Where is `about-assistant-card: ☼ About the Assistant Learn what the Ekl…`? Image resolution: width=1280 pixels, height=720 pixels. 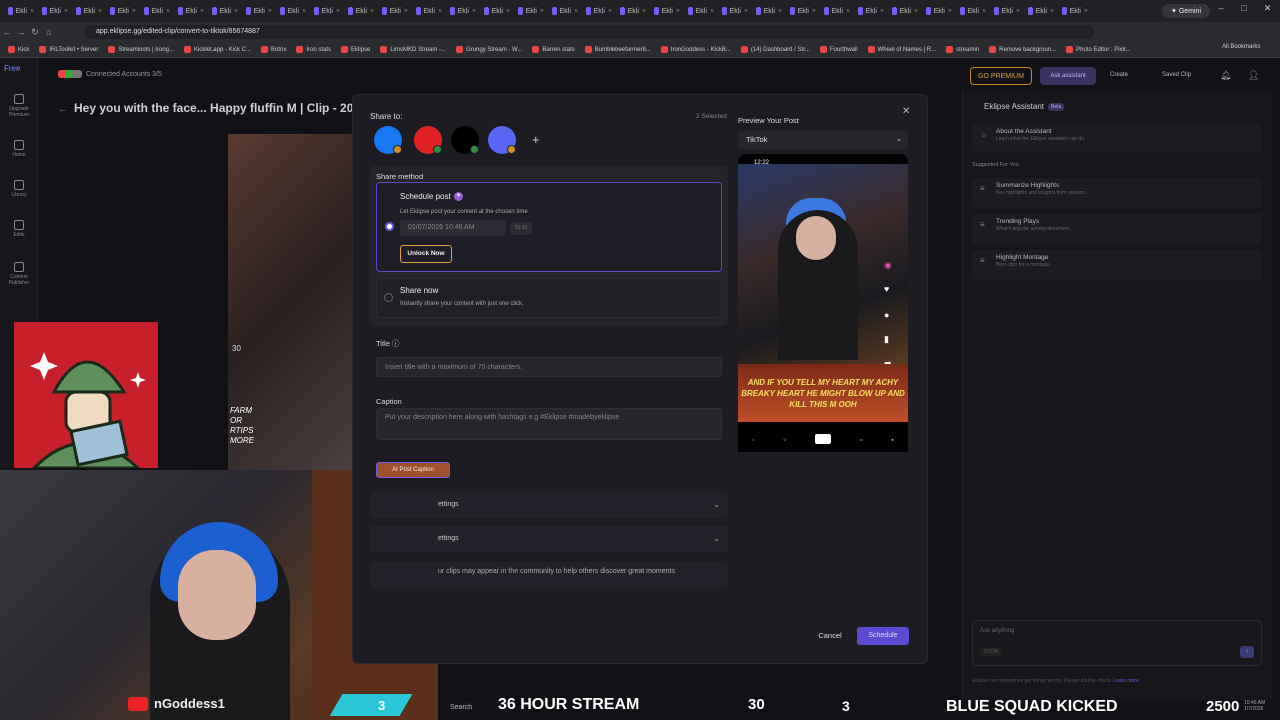 about-assistant-card: ☼ About the Assistant Learn what the Ekl… is located at coordinates (1117, 138).